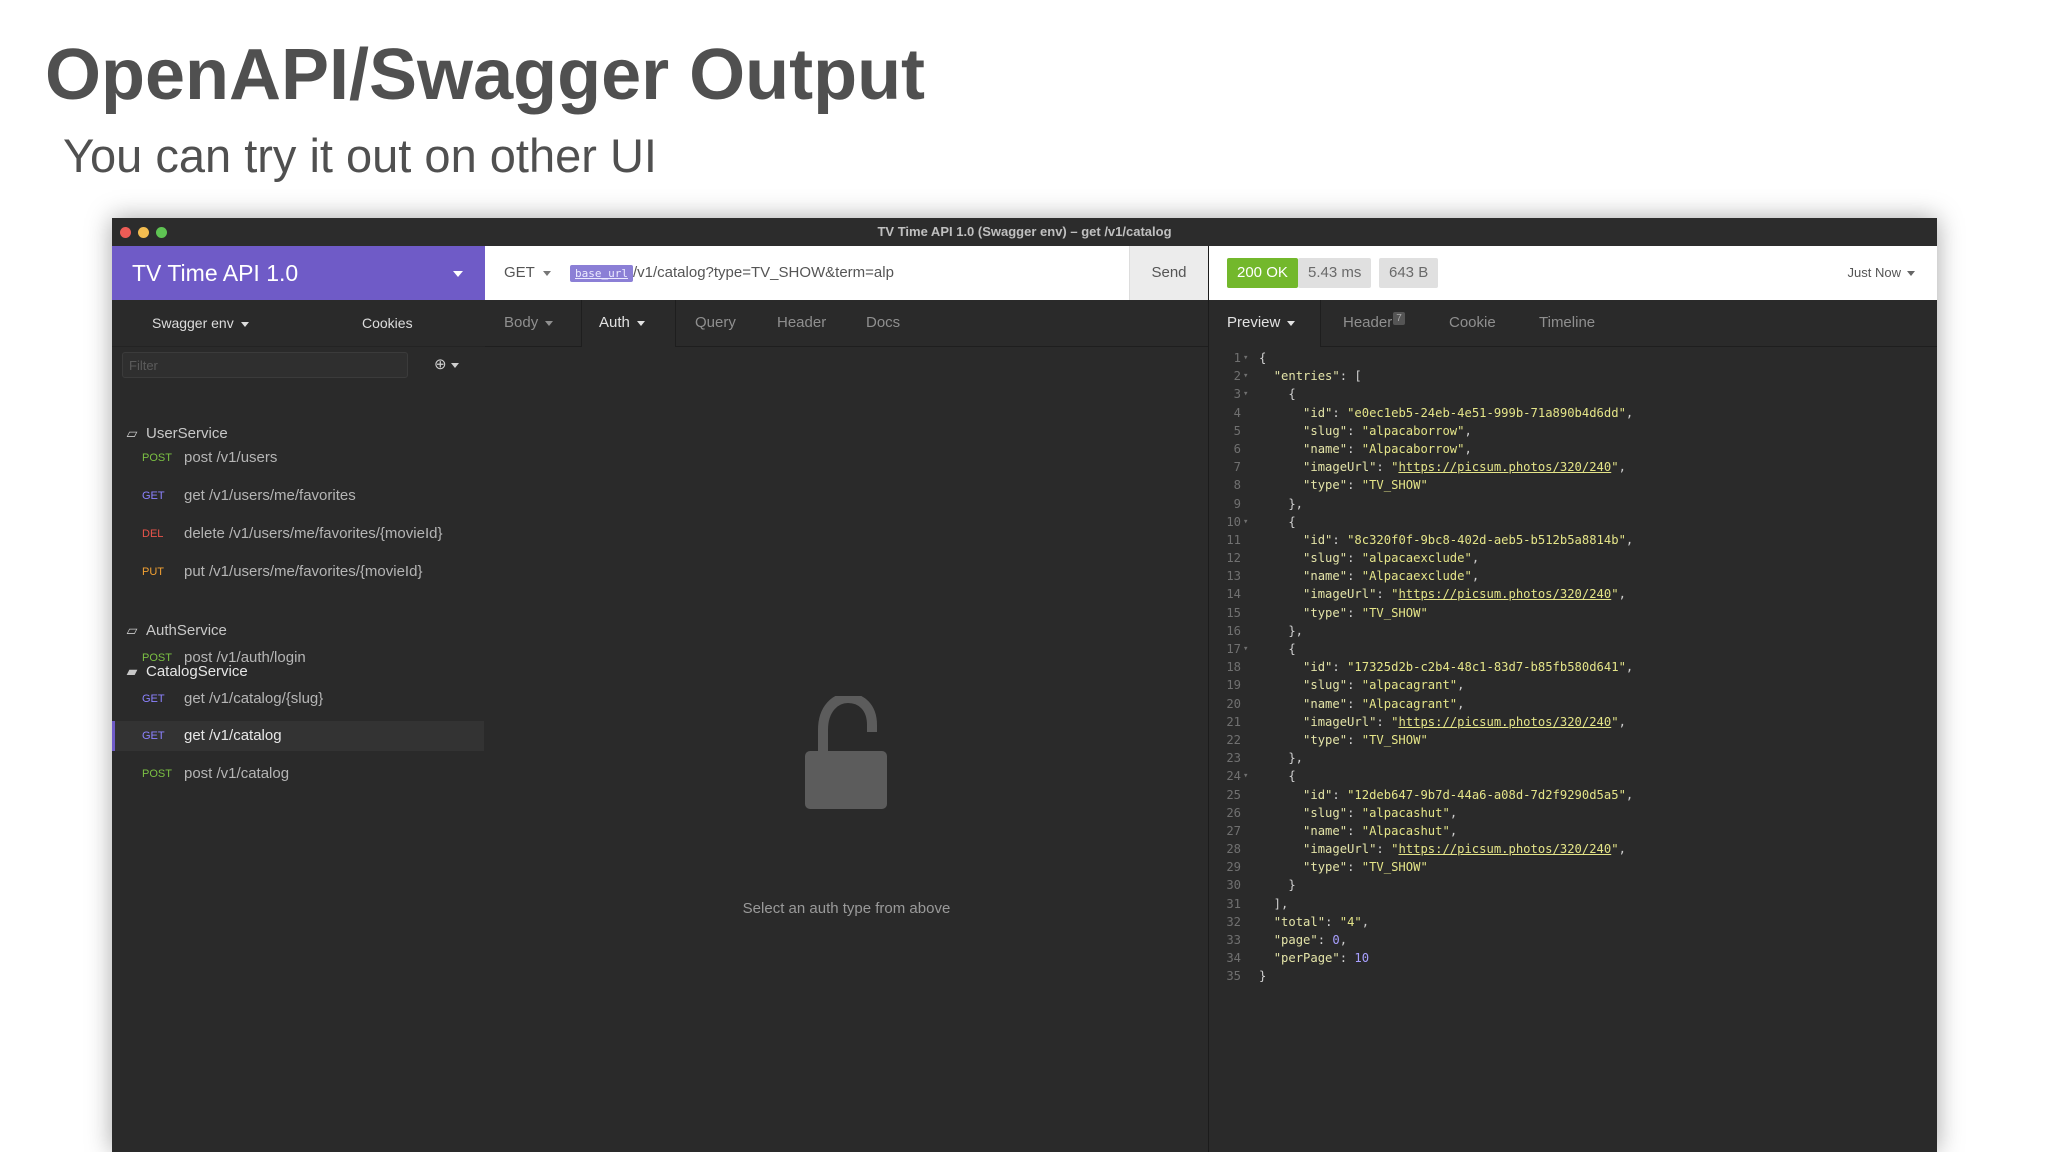 This screenshot has width=2048, height=1152. Describe the element at coordinates (1233, 903) in the screenshot. I see `line-number: 31` at that location.